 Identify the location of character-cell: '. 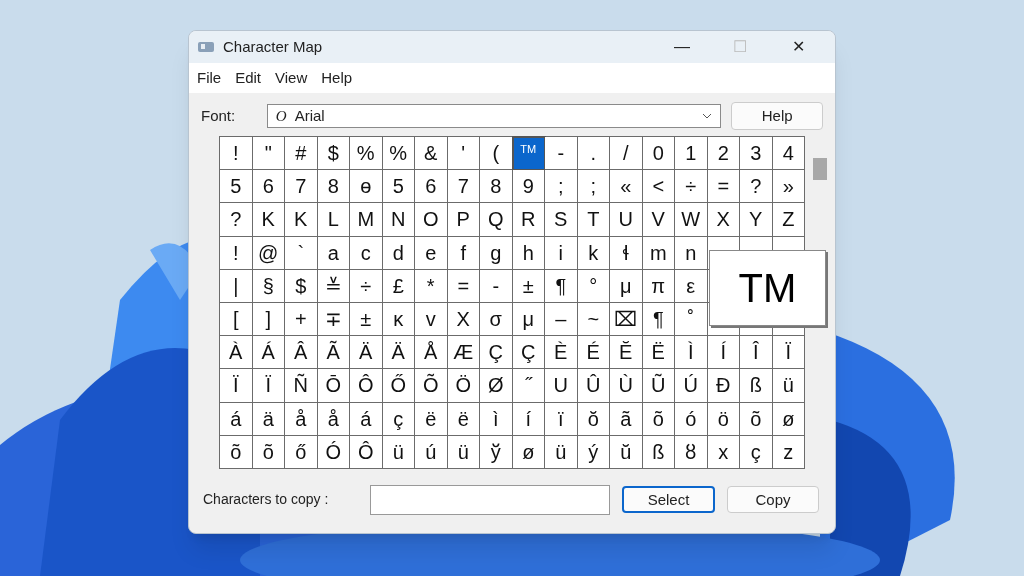
(463, 154).